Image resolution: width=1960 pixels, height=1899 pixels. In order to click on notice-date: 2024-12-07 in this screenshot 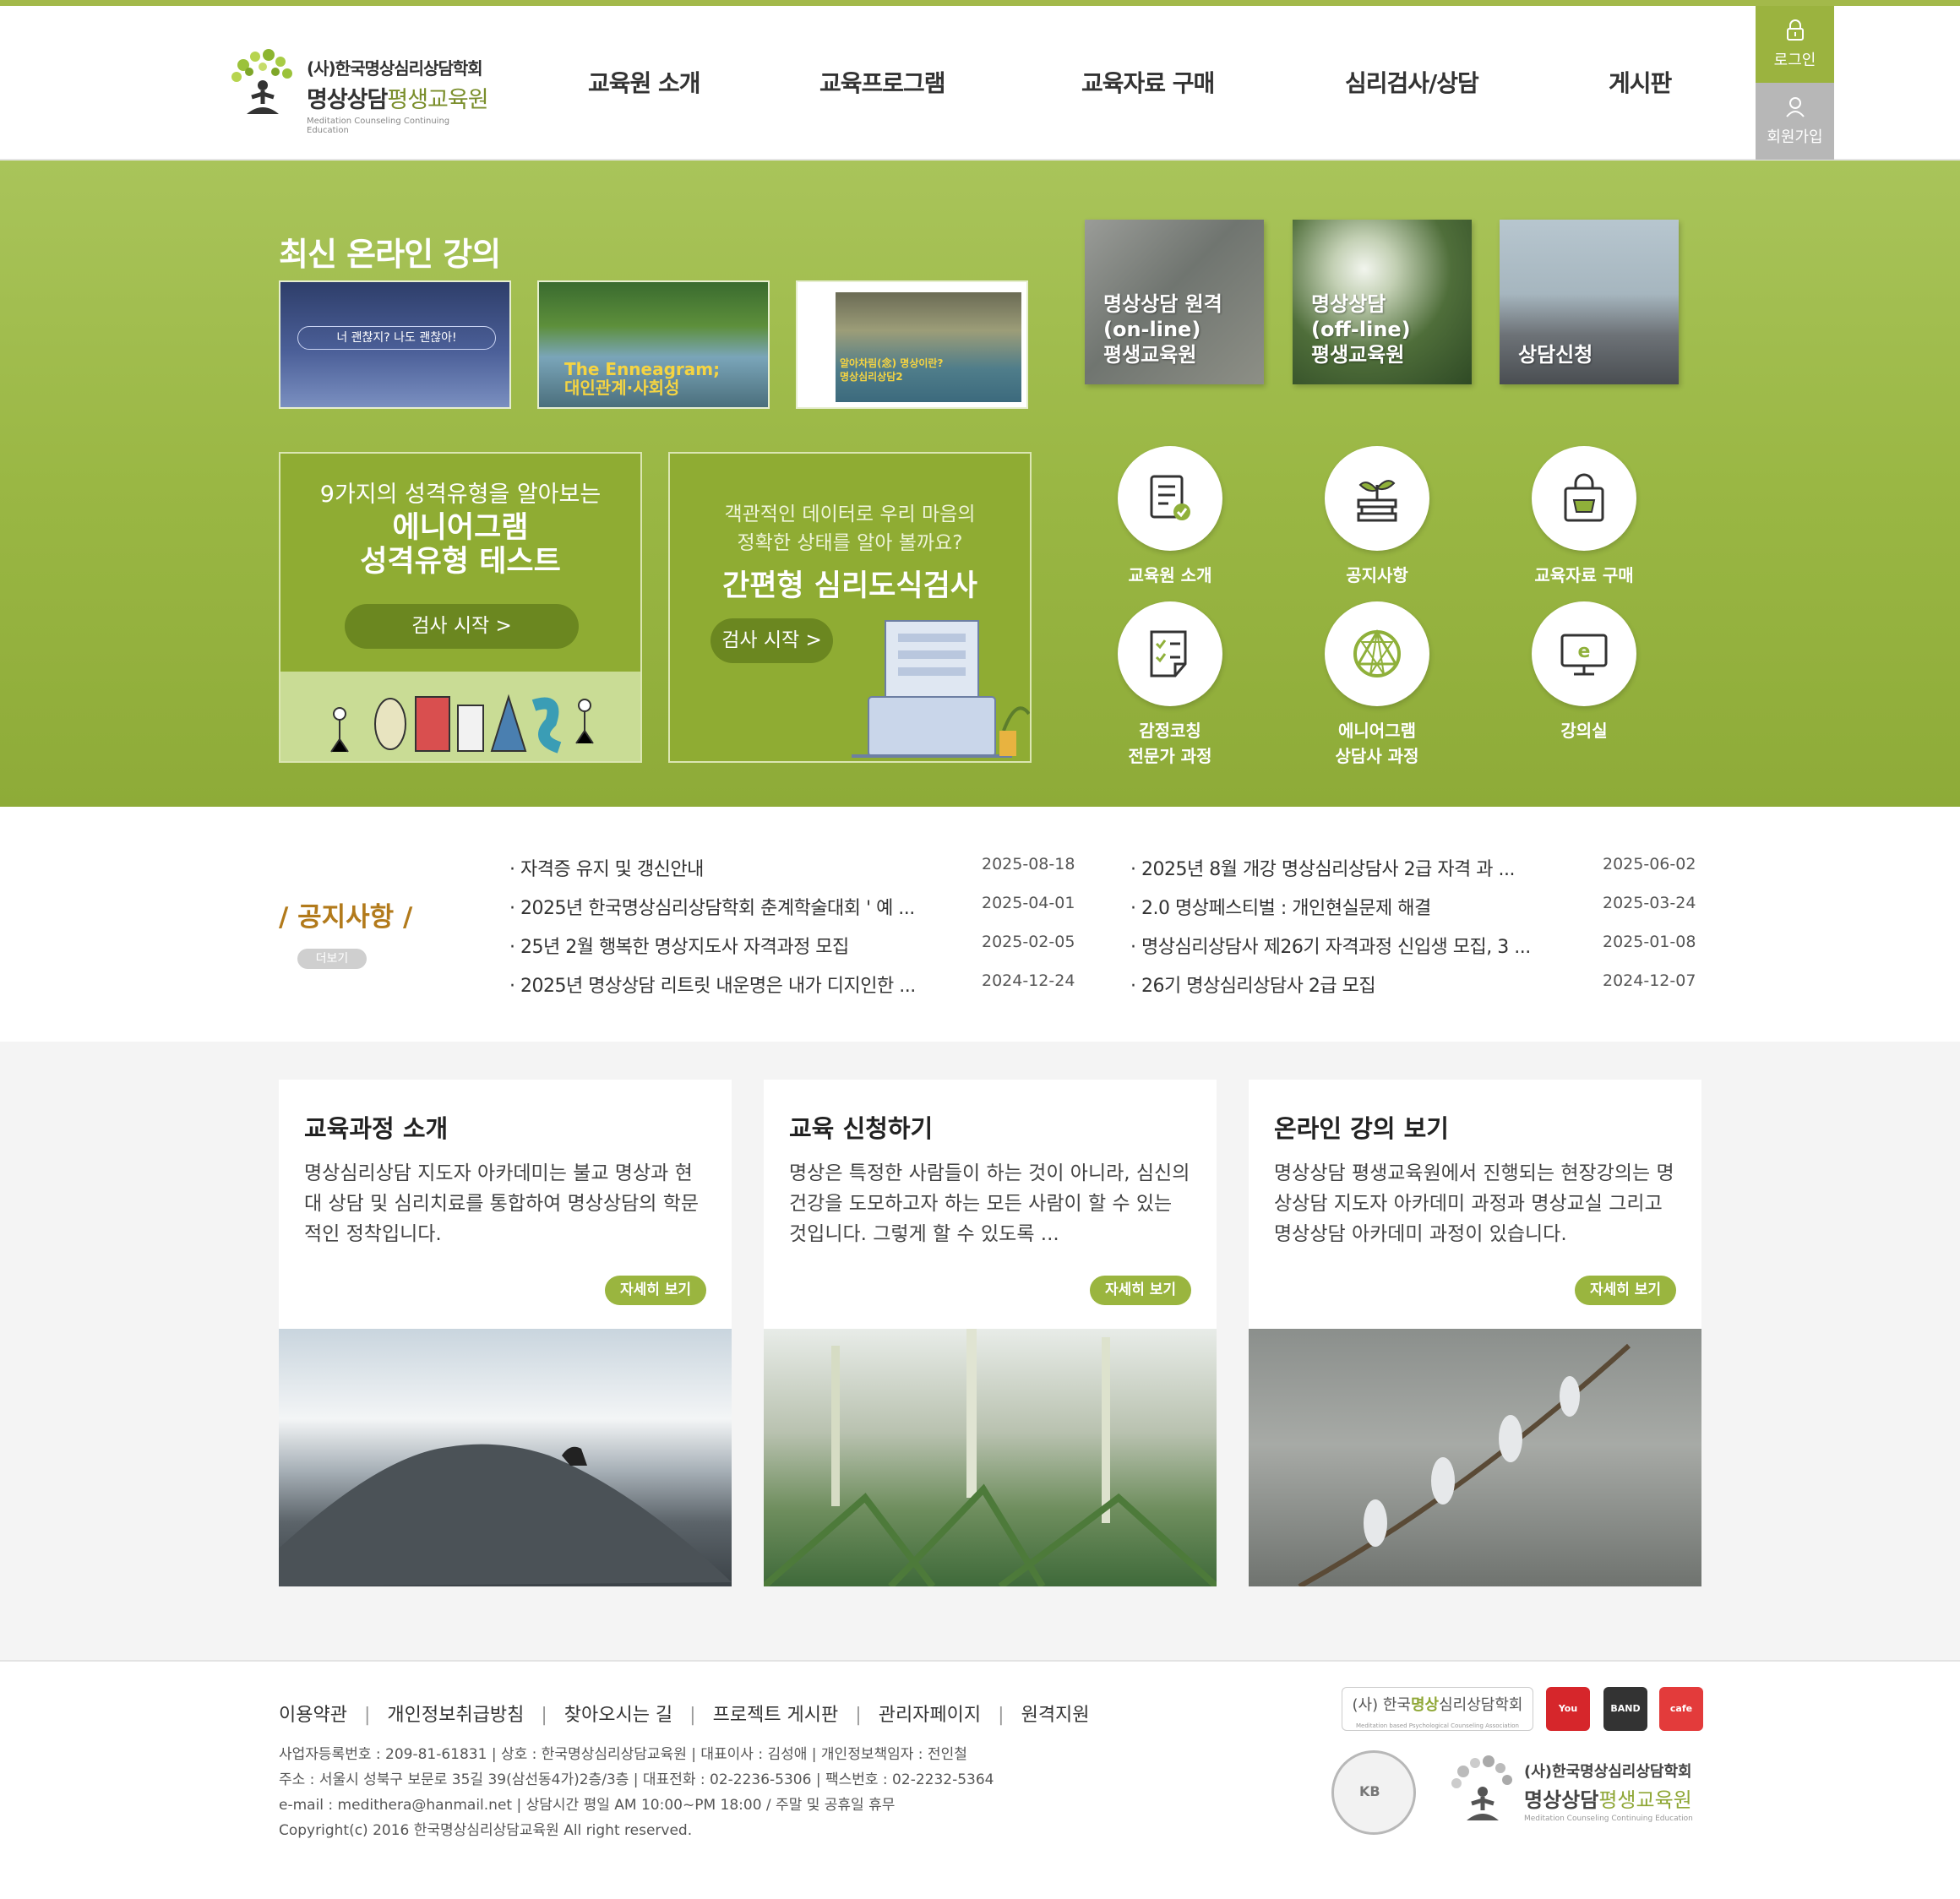, I will do `click(1649, 980)`.